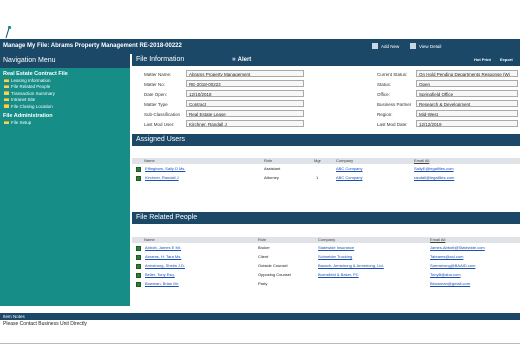  What do you see at coordinates (32, 106) in the screenshot?
I see `nav-item-label: File Closing Location` at bounding box center [32, 106].